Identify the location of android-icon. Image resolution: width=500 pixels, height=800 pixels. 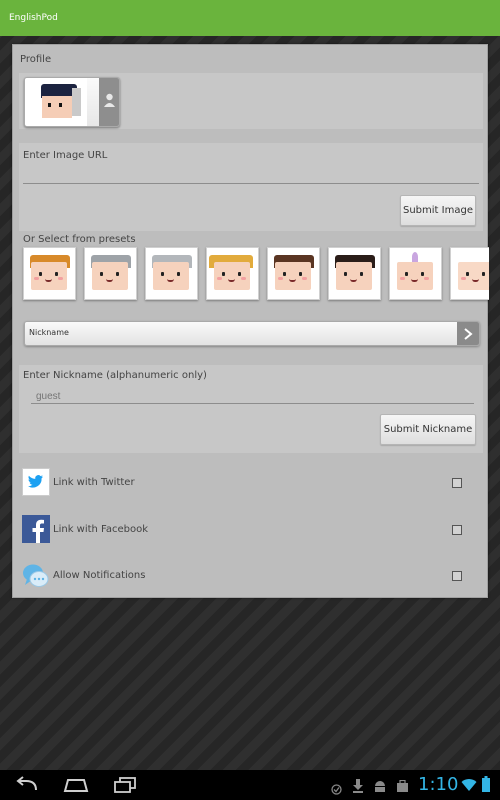
(380, 785).